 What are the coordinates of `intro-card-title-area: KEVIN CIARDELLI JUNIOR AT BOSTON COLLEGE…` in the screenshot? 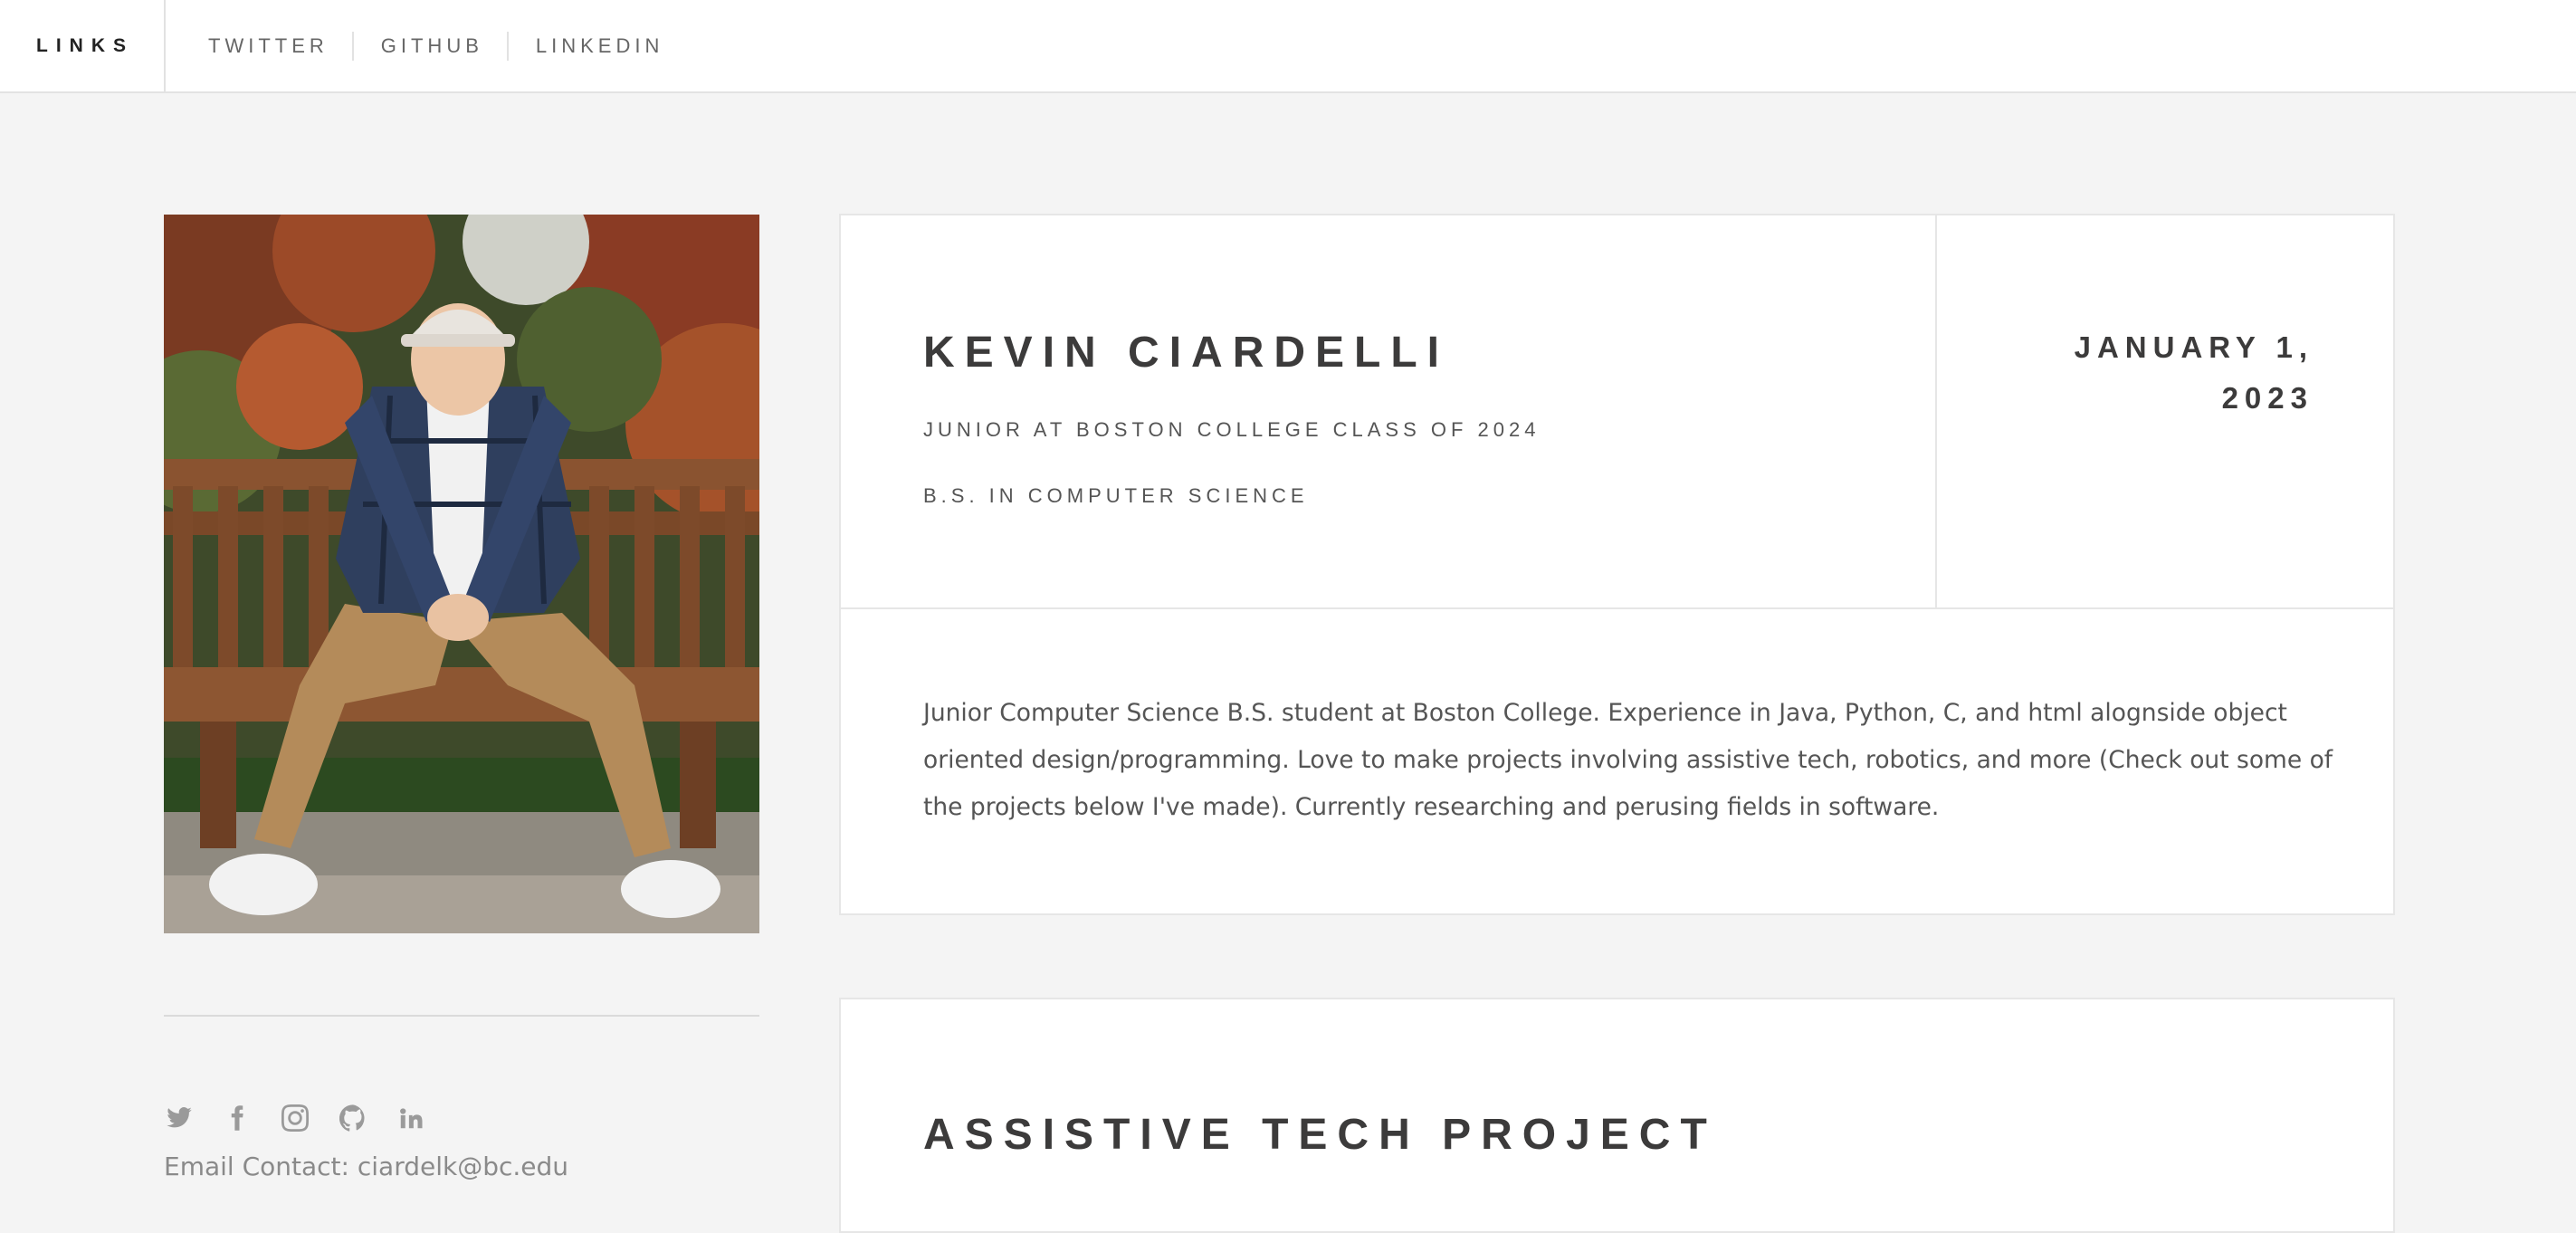 It's located at (1389, 412).